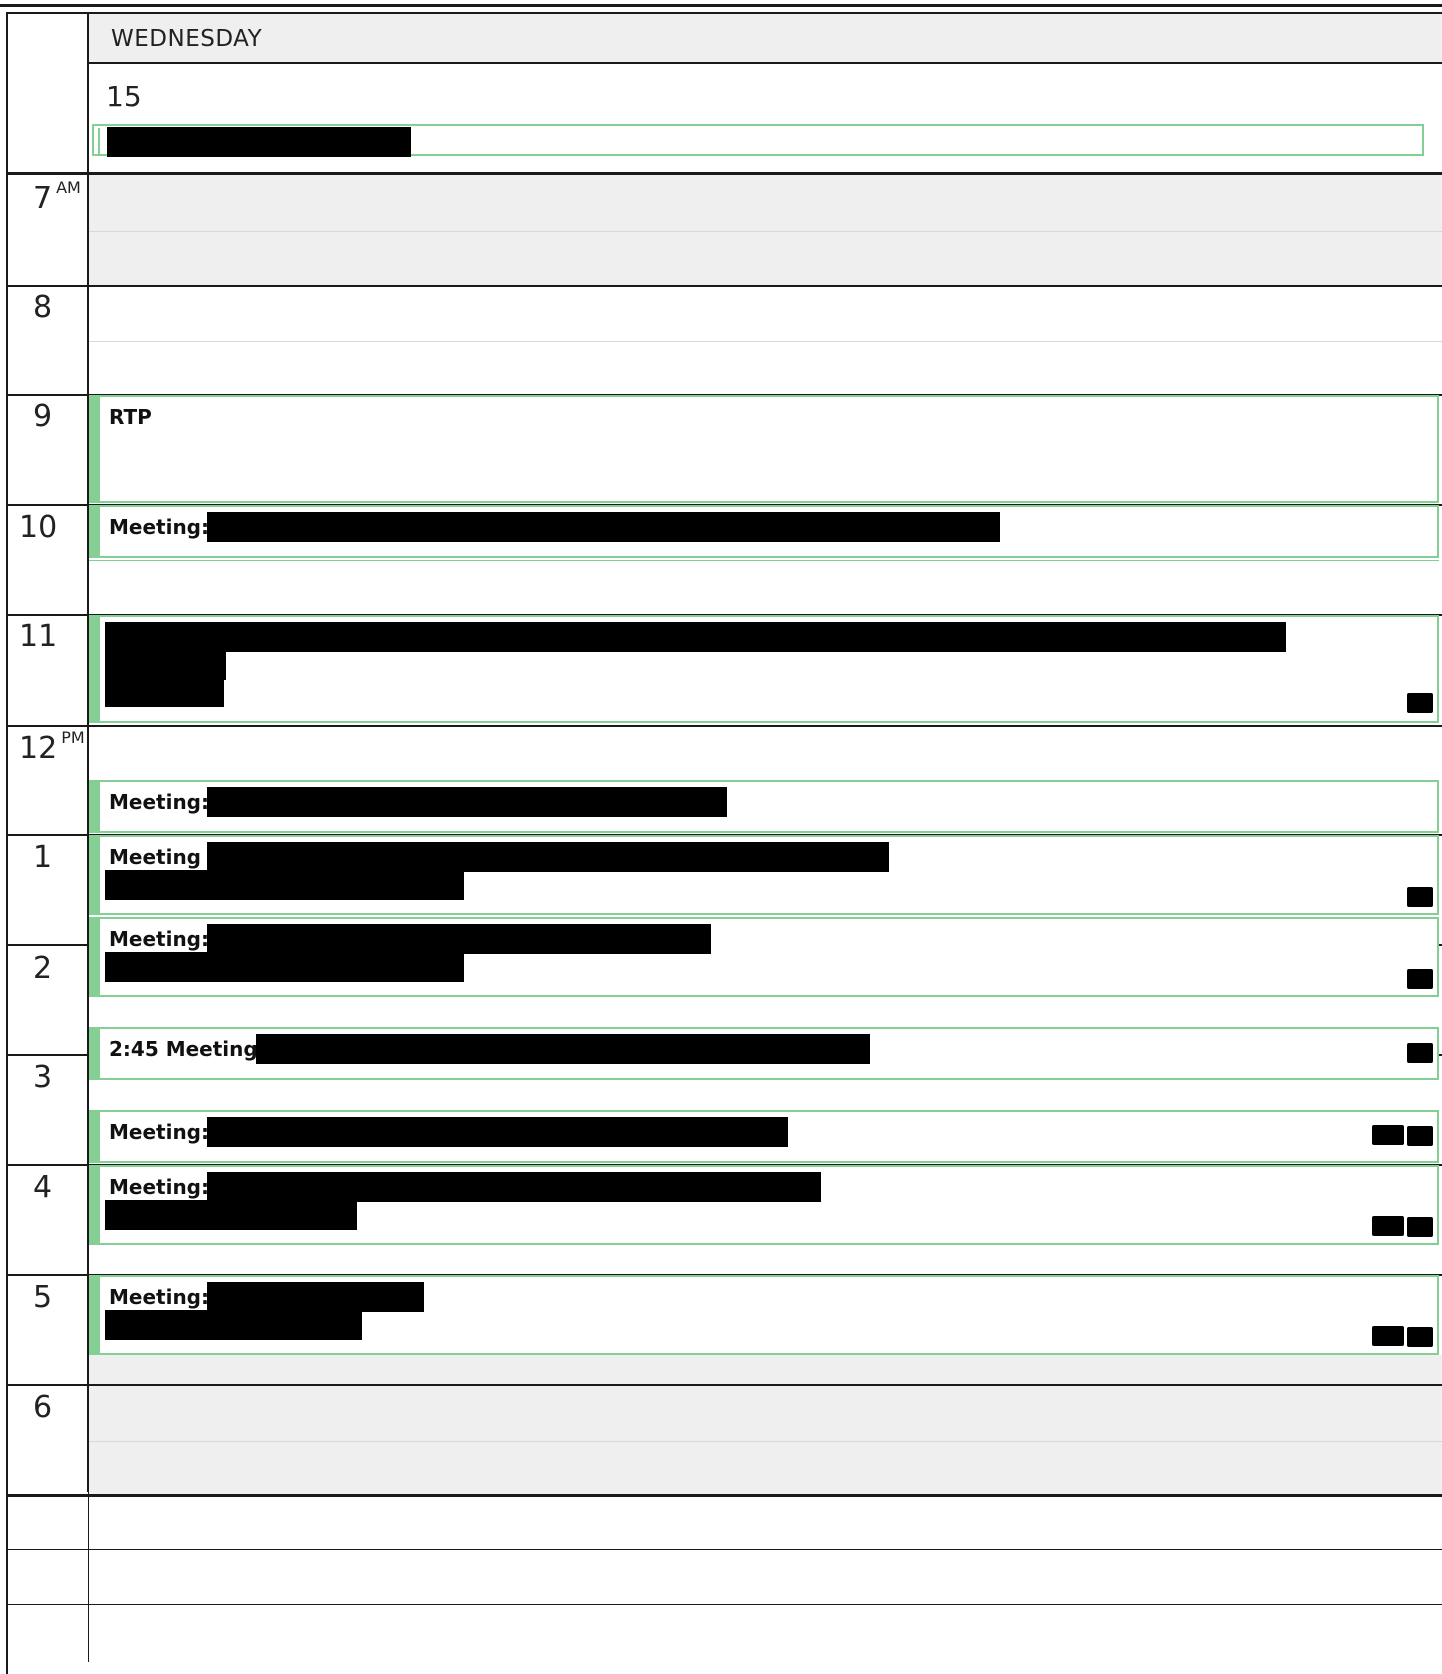 The width and height of the screenshot is (1442, 1674). What do you see at coordinates (764, 806) in the screenshot?
I see `event-meeting-1230: Meeting:` at bounding box center [764, 806].